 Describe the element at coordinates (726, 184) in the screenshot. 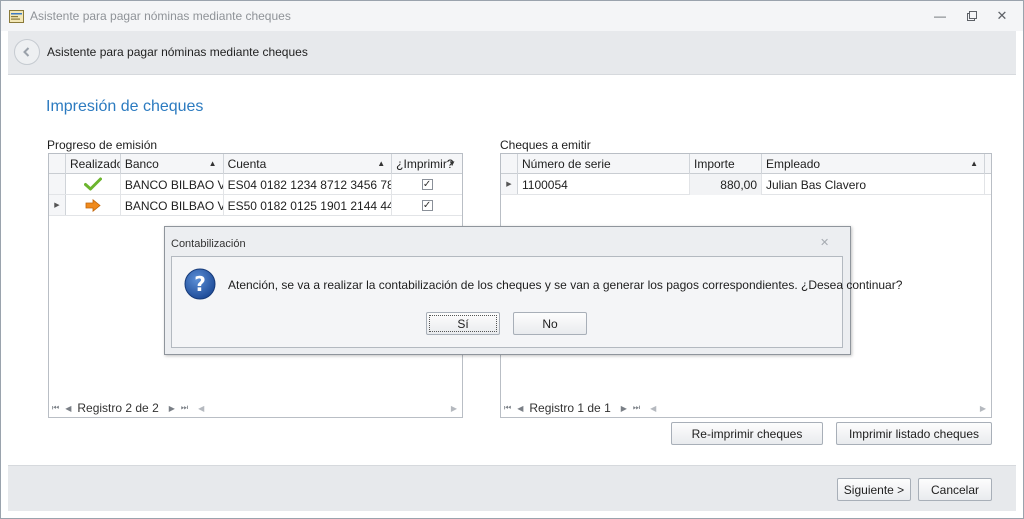

I see `importe-cell: 880,00` at that location.